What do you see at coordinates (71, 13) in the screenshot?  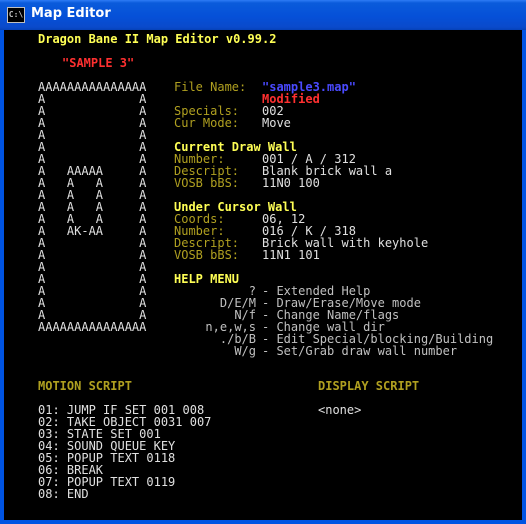 I see `window-title: Map Editor` at bounding box center [71, 13].